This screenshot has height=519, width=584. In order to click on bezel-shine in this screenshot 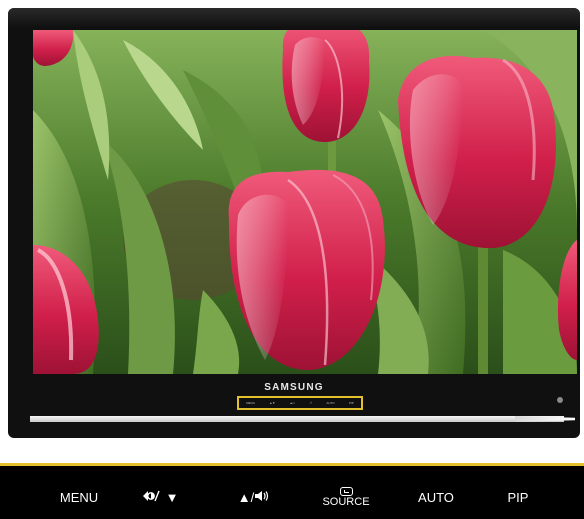, I will do `click(294, 18)`.